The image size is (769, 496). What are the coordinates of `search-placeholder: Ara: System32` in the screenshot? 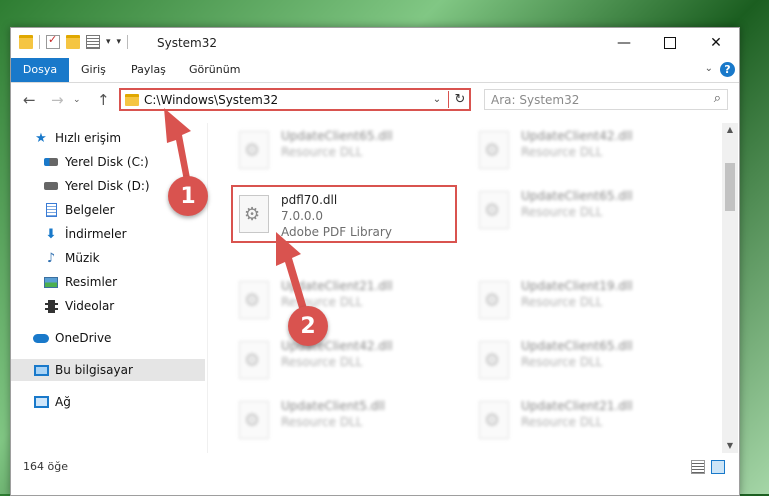 It's located at (535, 100).